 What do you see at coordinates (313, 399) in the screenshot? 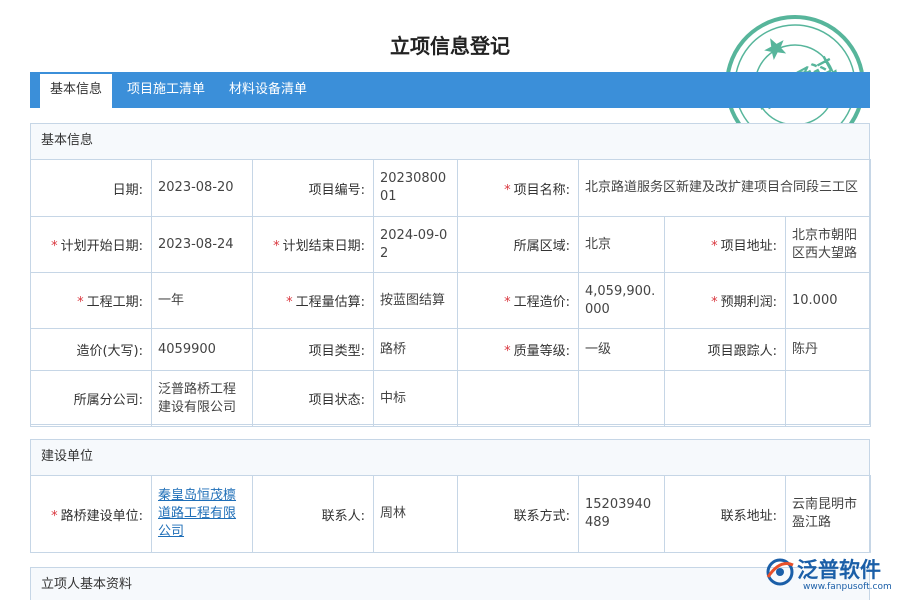
I see `status-label: 项目状态:` at bounding box center [313, 399].